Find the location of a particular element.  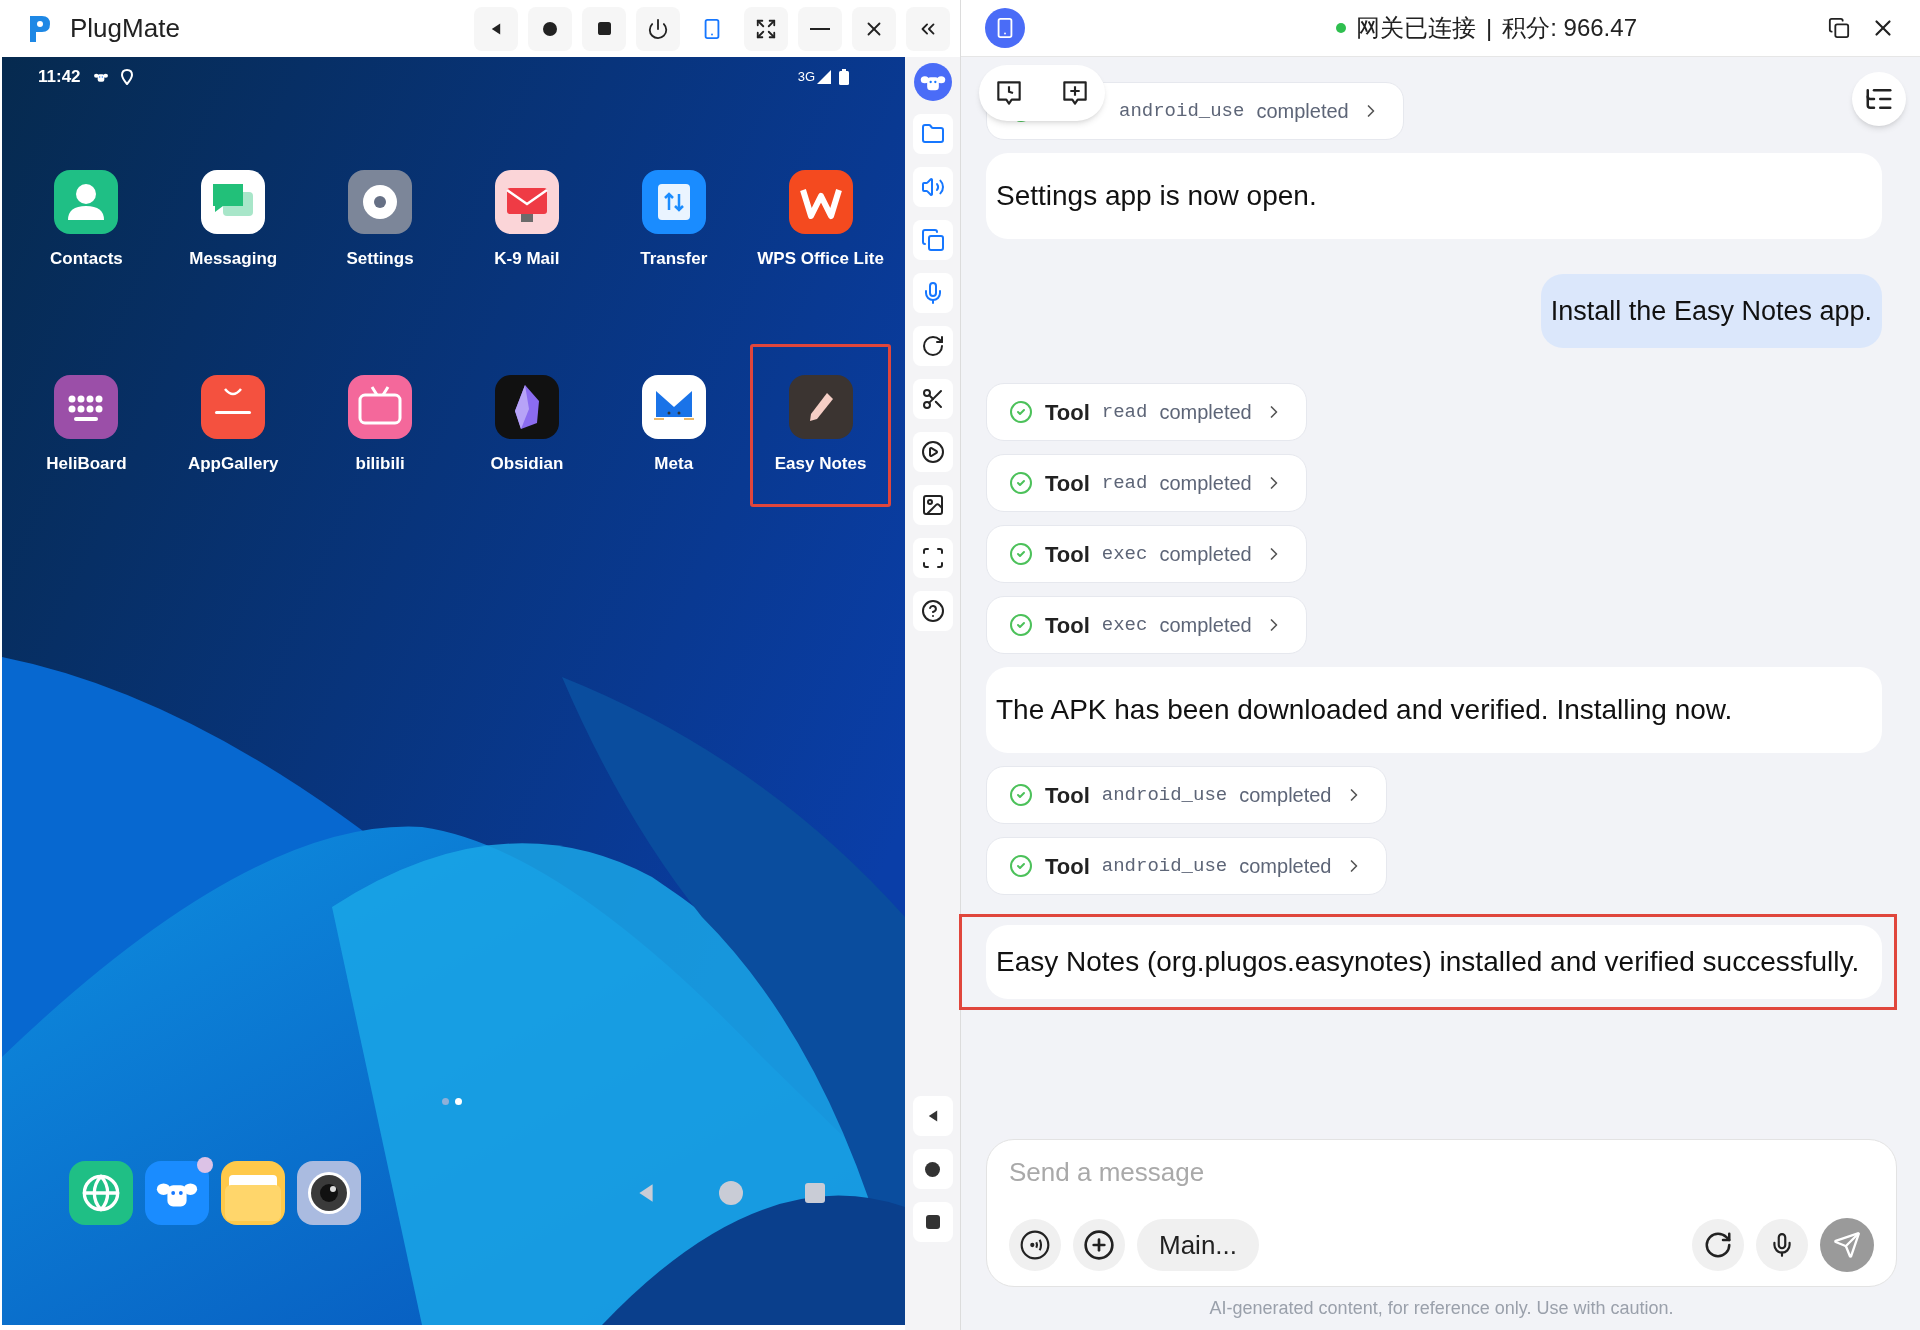

folder-icon is located at coordinates (253, 1193).